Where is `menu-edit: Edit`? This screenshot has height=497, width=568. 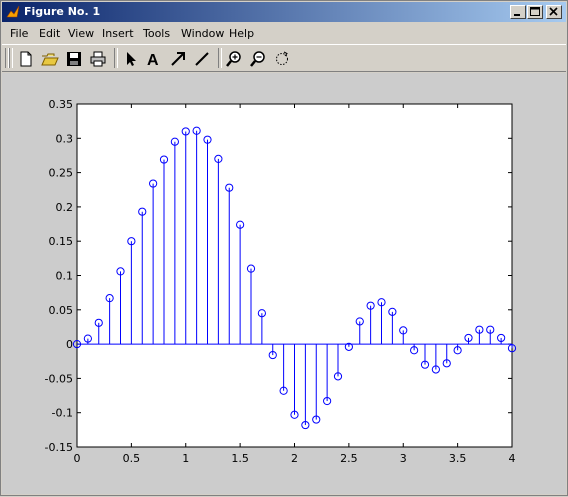 menu-edit: Edit is located at coordinates (49, 33).